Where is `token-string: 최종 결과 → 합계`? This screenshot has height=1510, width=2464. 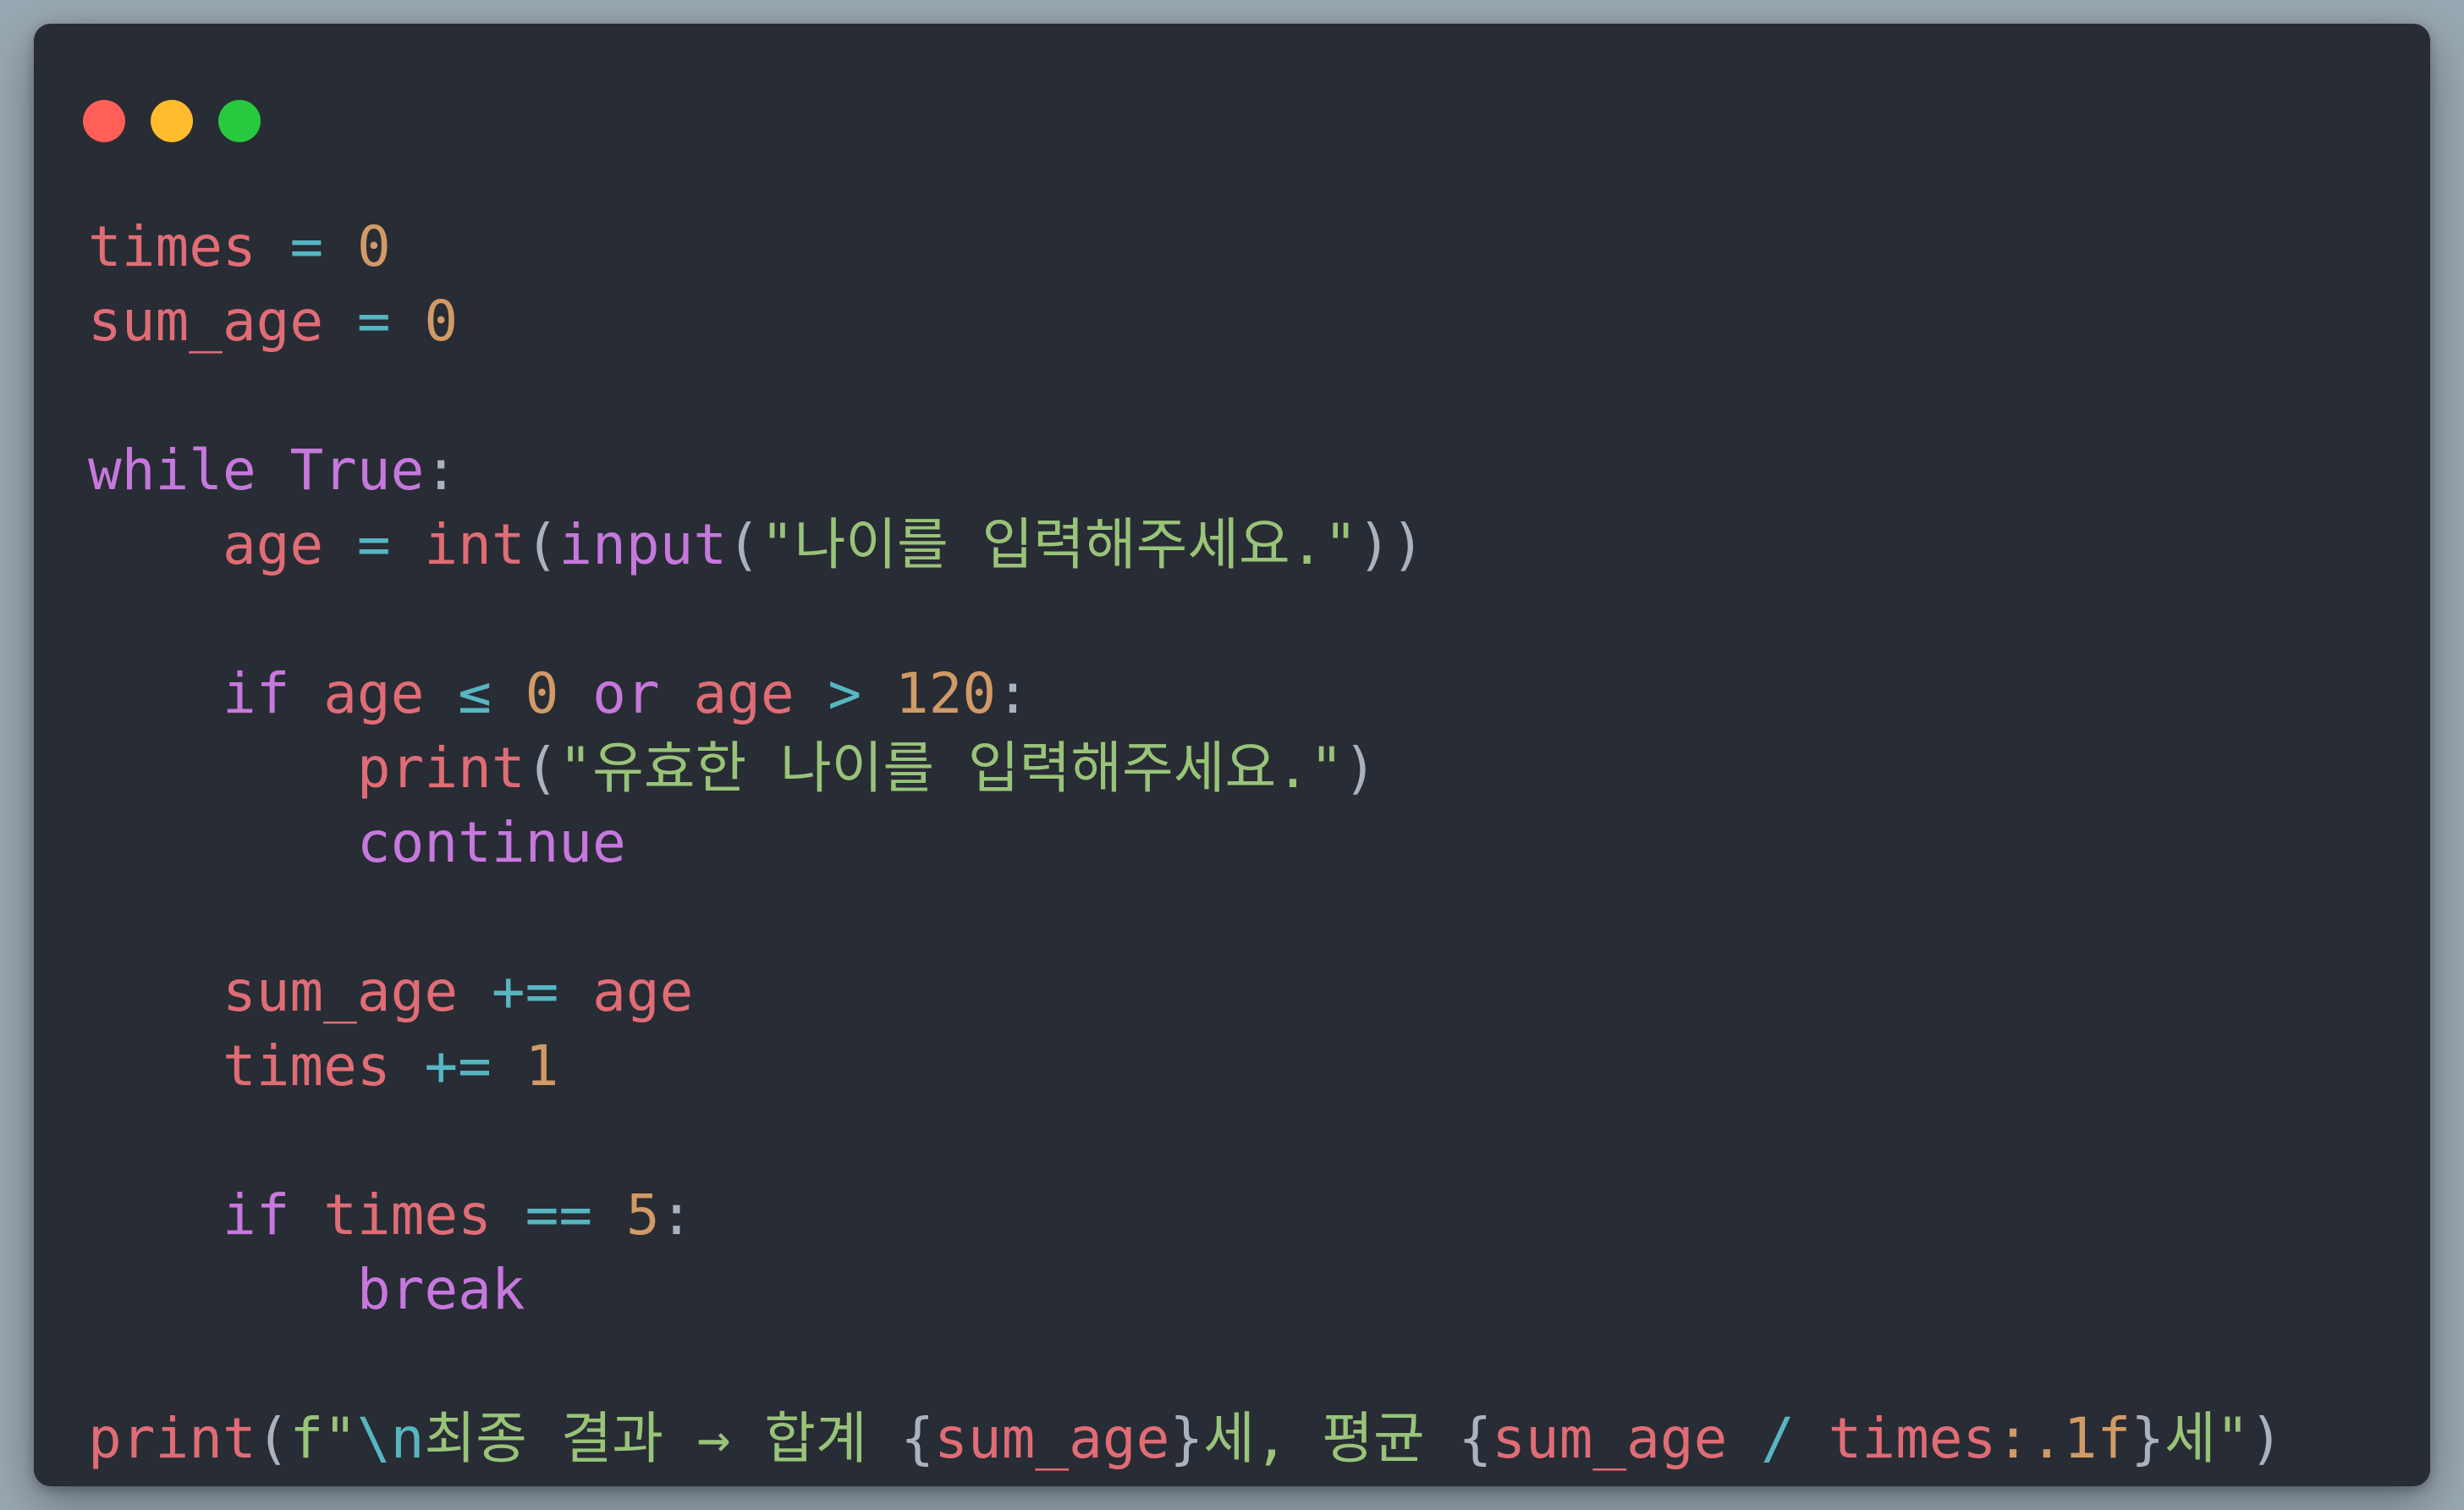 token-string: 최종 결과 → 합계 is located at coordinates (662, 1438).